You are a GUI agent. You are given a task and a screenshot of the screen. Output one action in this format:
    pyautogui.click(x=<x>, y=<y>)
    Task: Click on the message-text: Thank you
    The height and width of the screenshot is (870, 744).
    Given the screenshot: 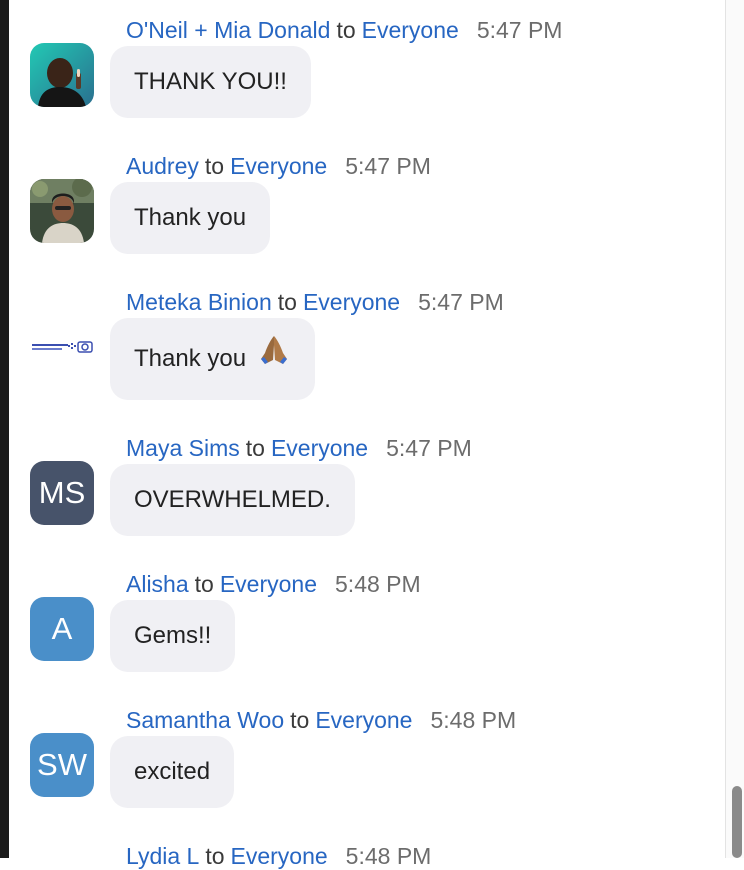 What is the action you would take?
    pyautogui.click(x=190, y=358)
    